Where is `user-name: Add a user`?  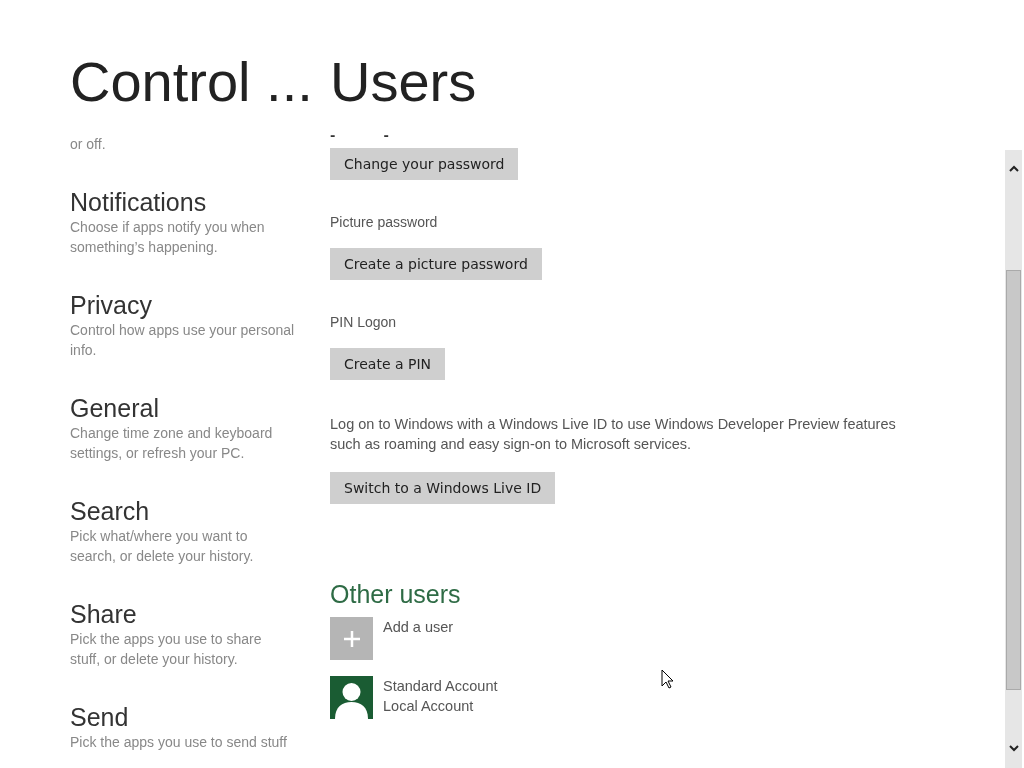 user-name: Add a user is located at coordinates (418, 627).